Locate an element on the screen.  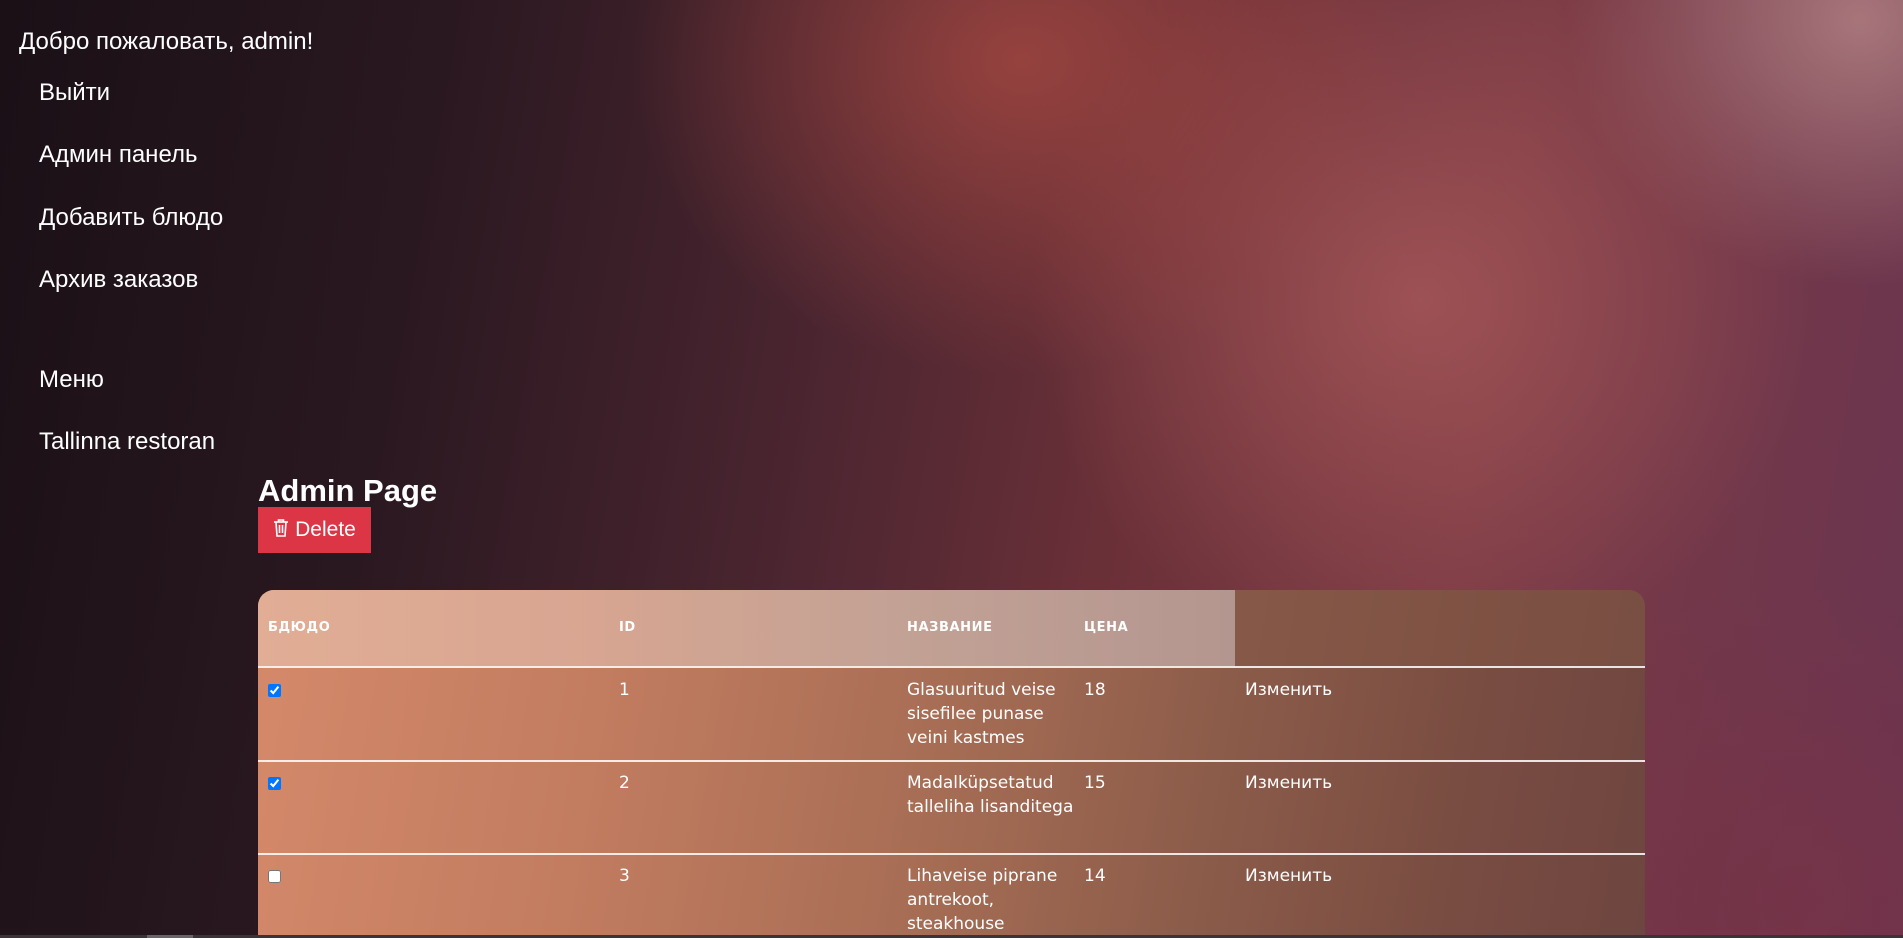
delete-button-label: Delete is located at coordinates (325, 529).